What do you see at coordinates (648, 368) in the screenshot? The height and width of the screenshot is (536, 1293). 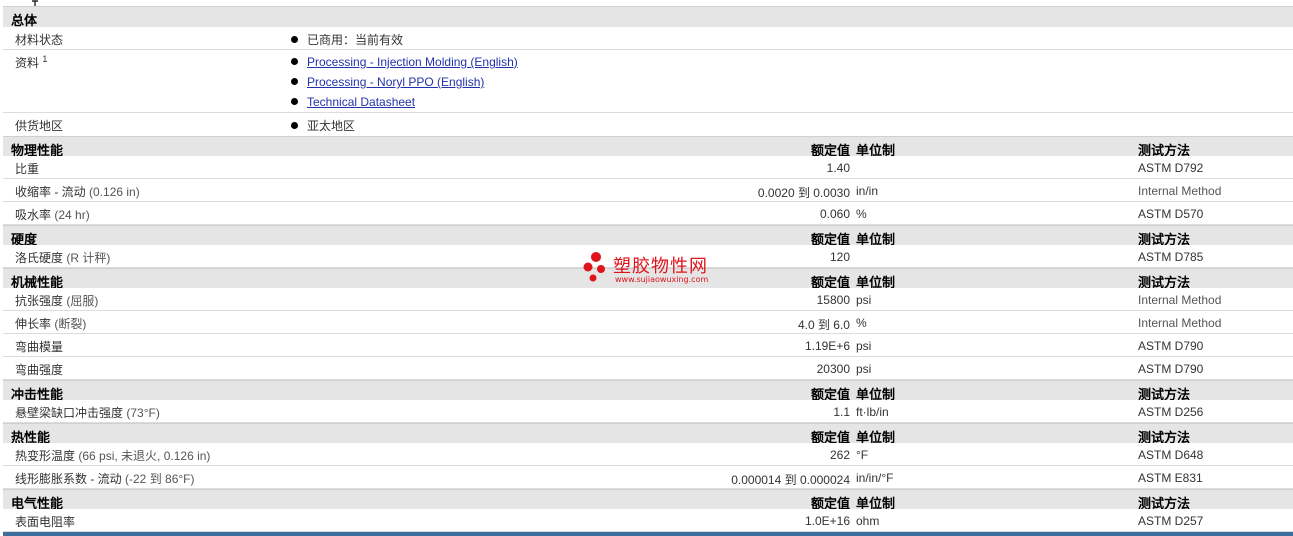 I see `property-row: 弯曲强度 20300 psi ASTM D790` at bounding box center [648, 368].